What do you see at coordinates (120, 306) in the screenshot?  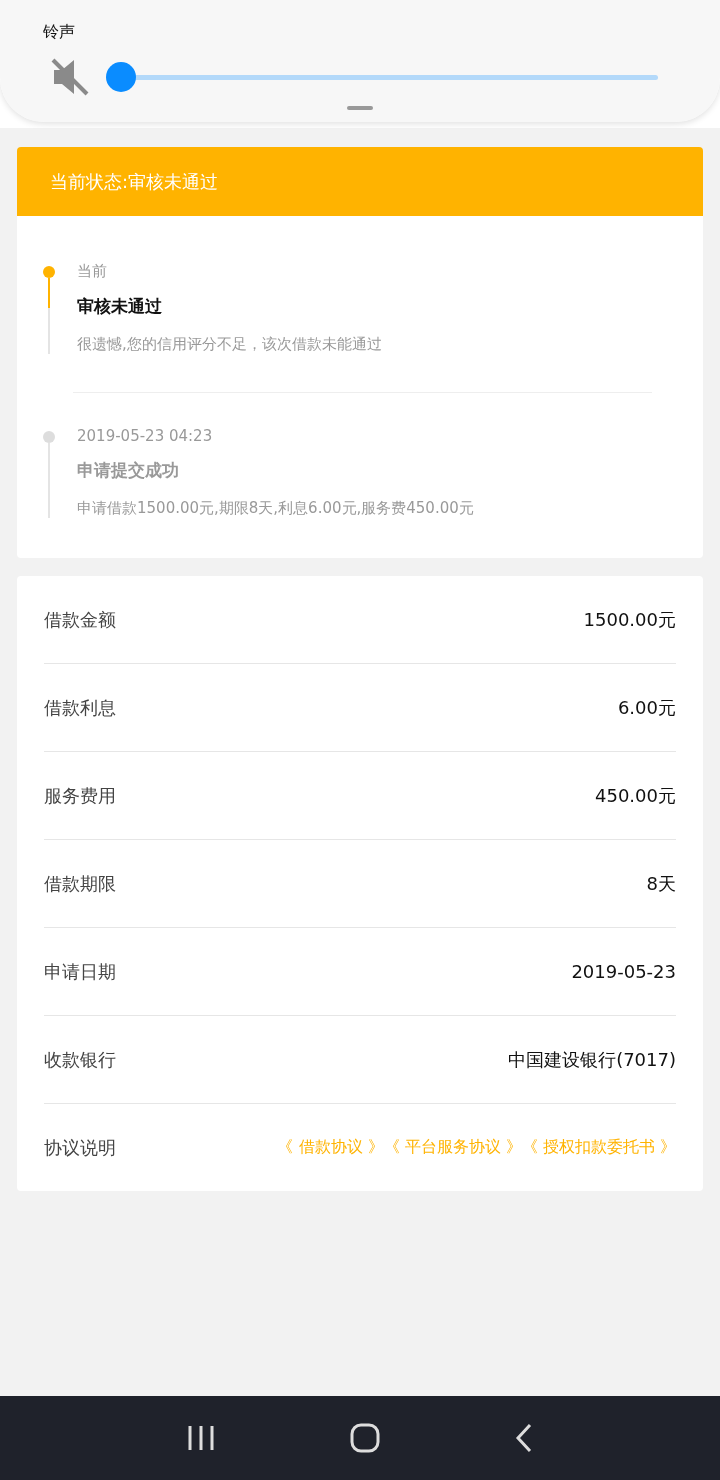 I see `timeline-title: 审核未通过` at bounding box center [120, 306].